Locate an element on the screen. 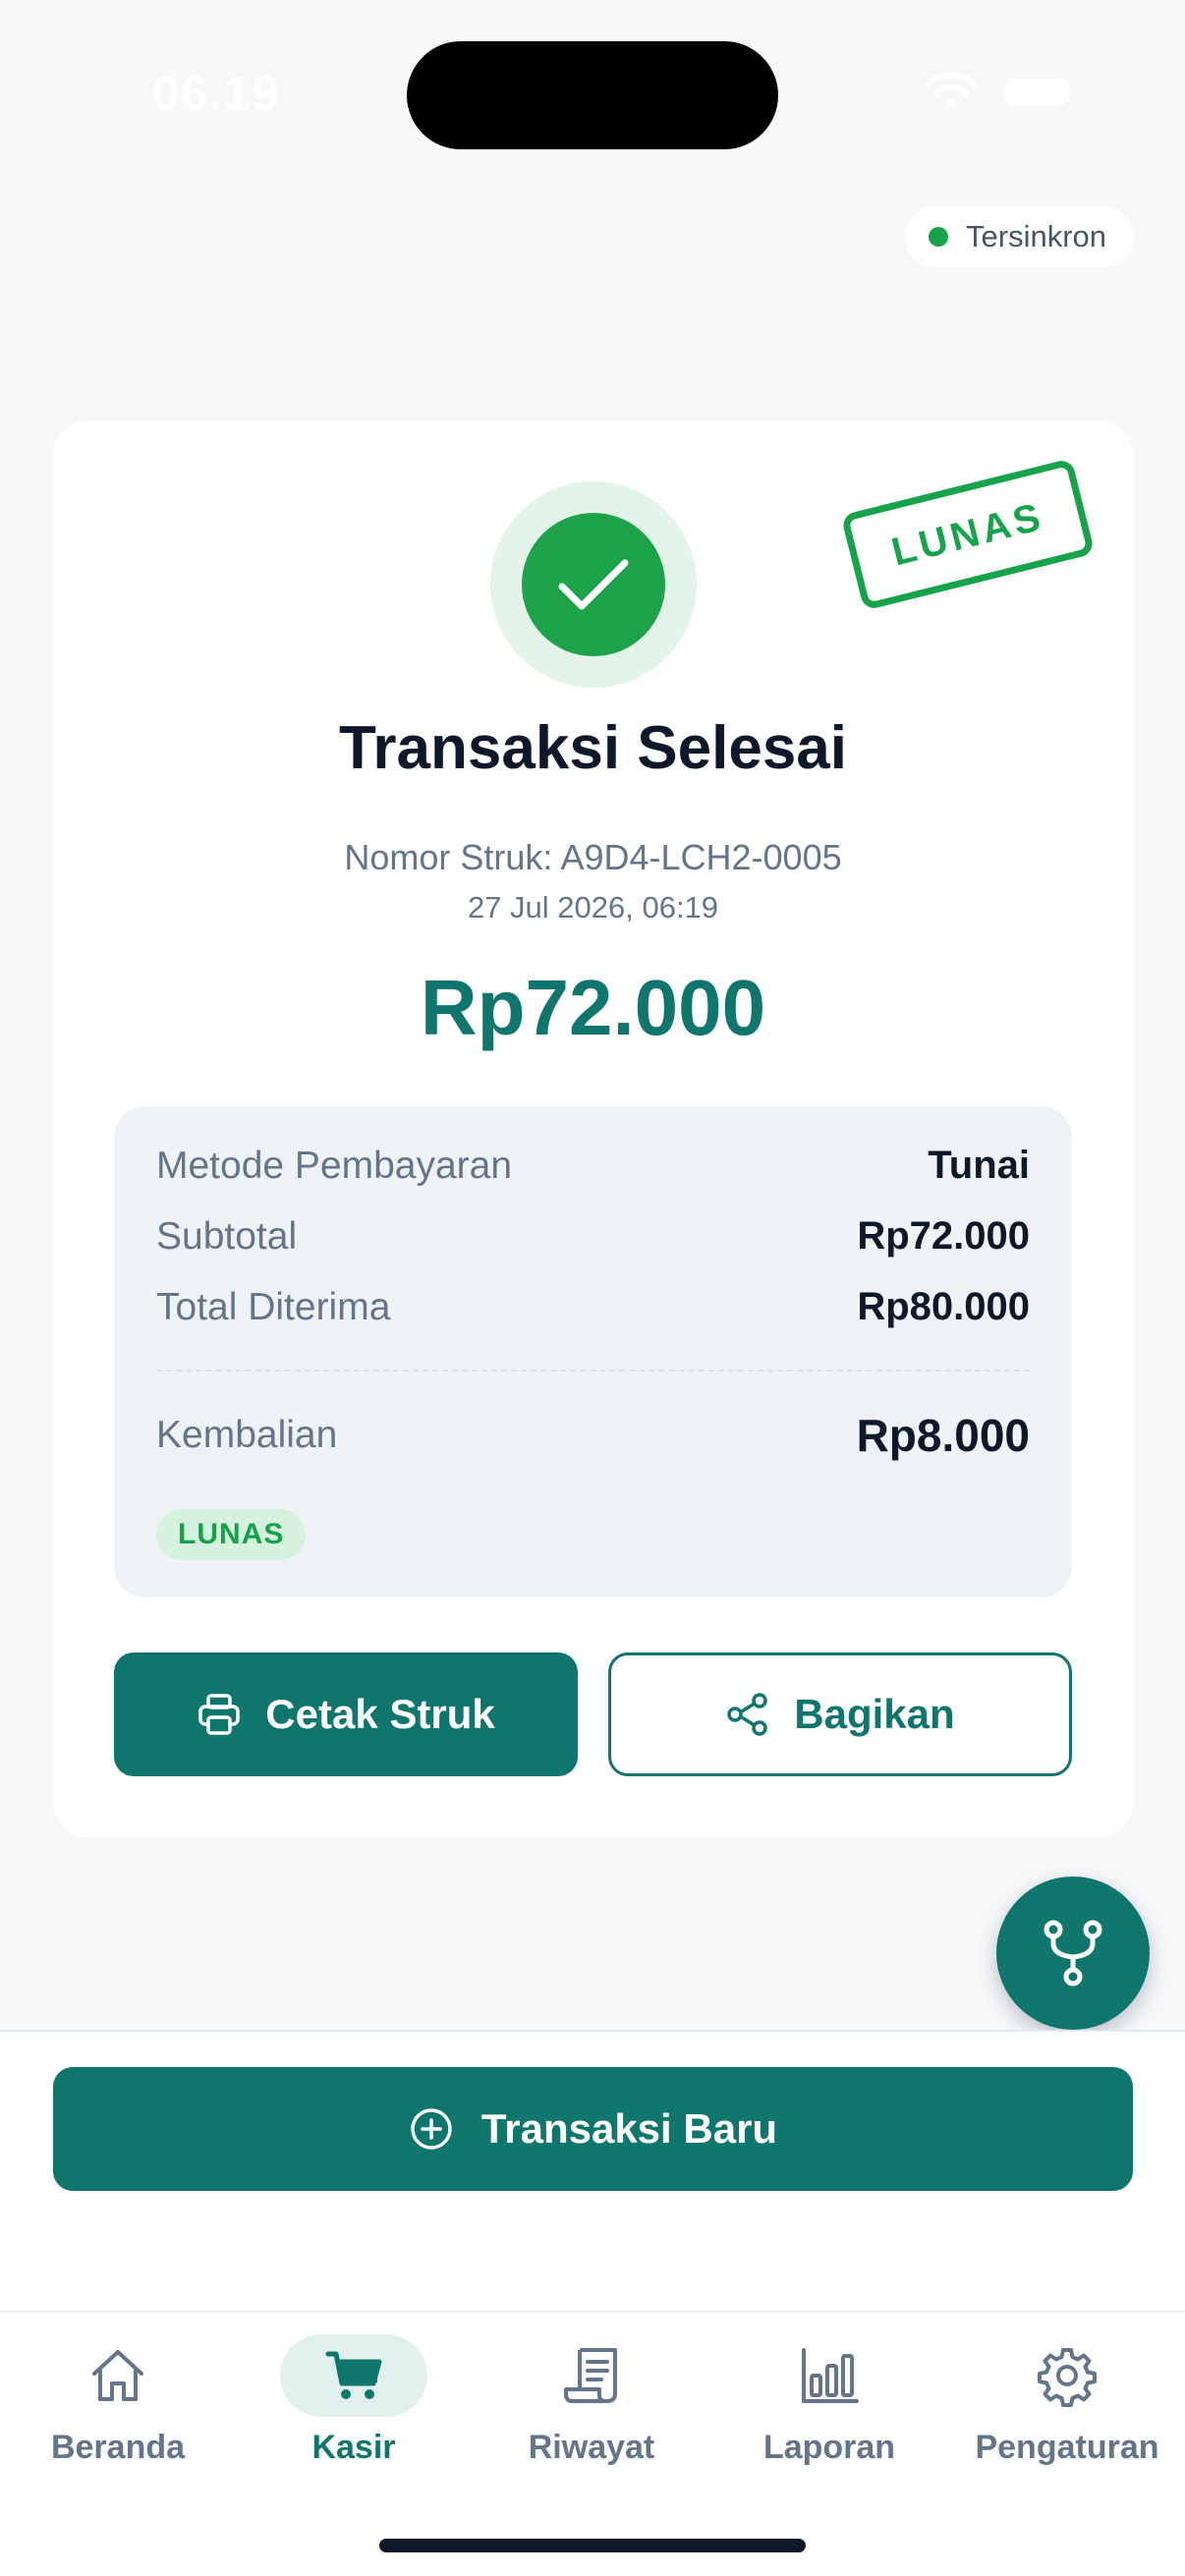 The image size is (1185, 2576). status-badge: LUNAS is located at coordinates (232, 1534).